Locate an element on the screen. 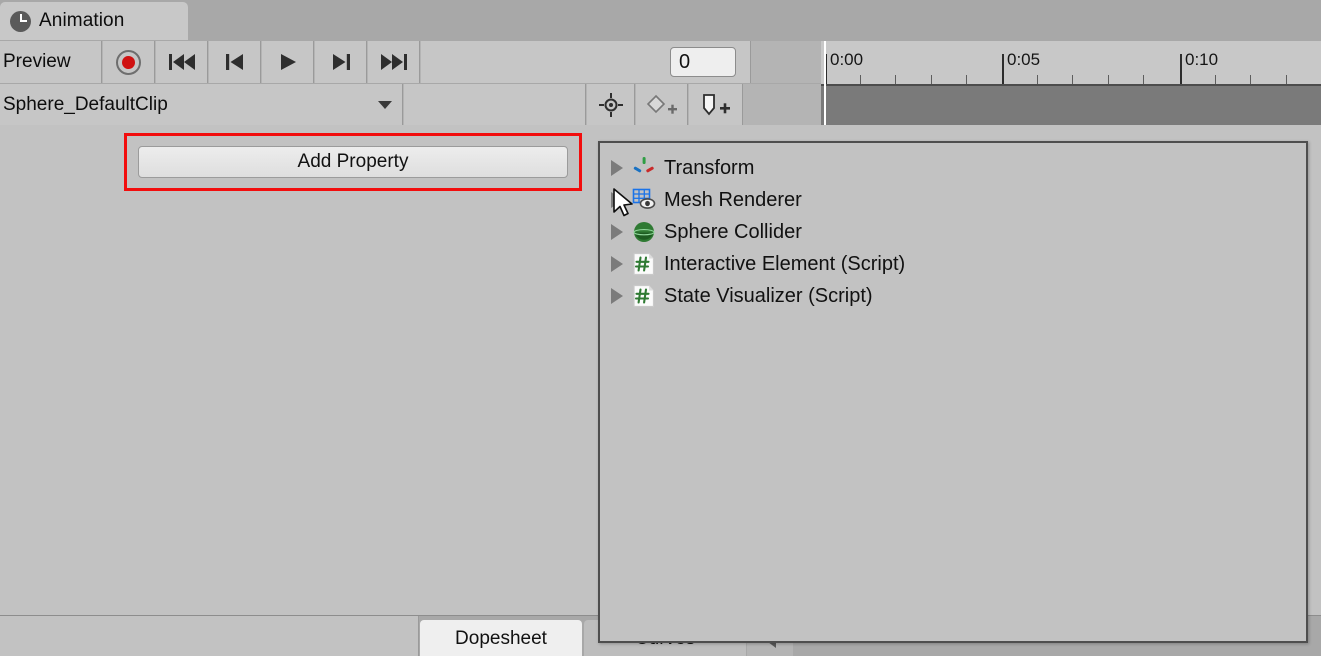 The image size is (1321, 656). dropdown-item: Mesh Renderer is located at coordinates (953, 200).